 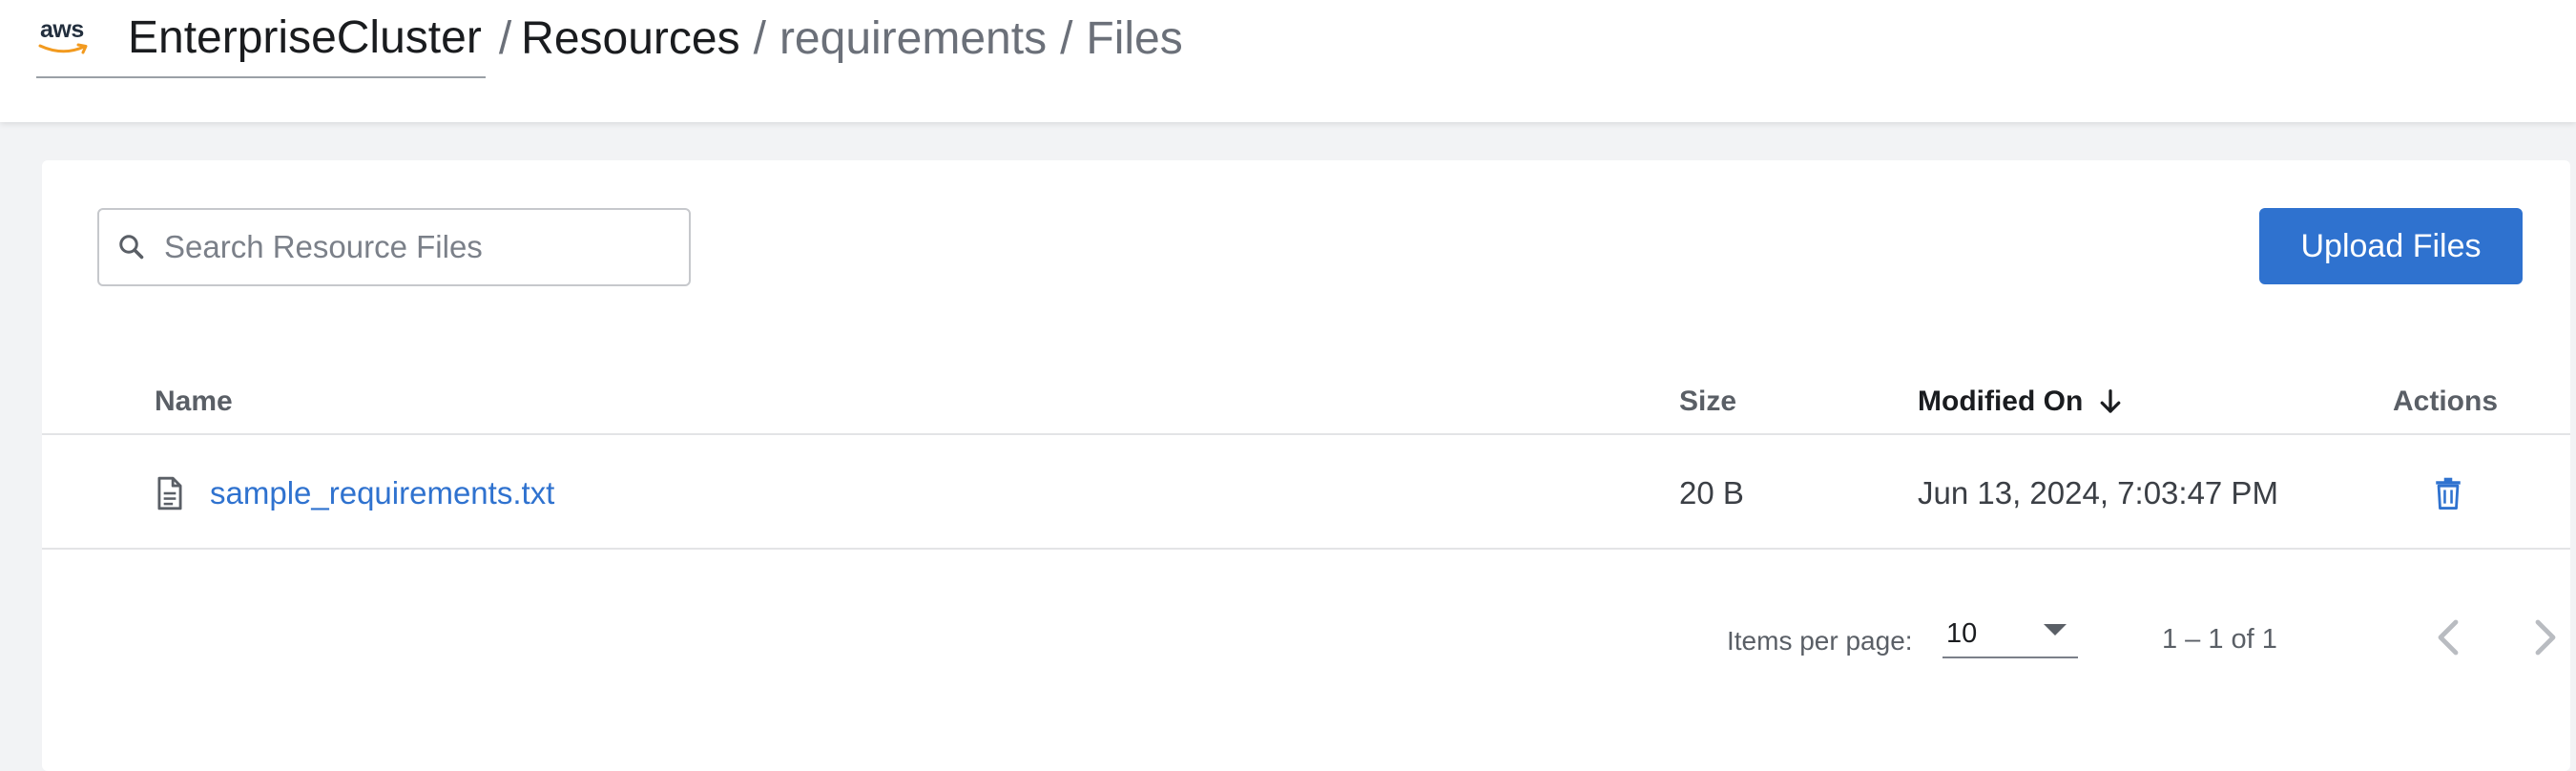 I want to click on chevron-right-icon, so click(x=2545, y=637).